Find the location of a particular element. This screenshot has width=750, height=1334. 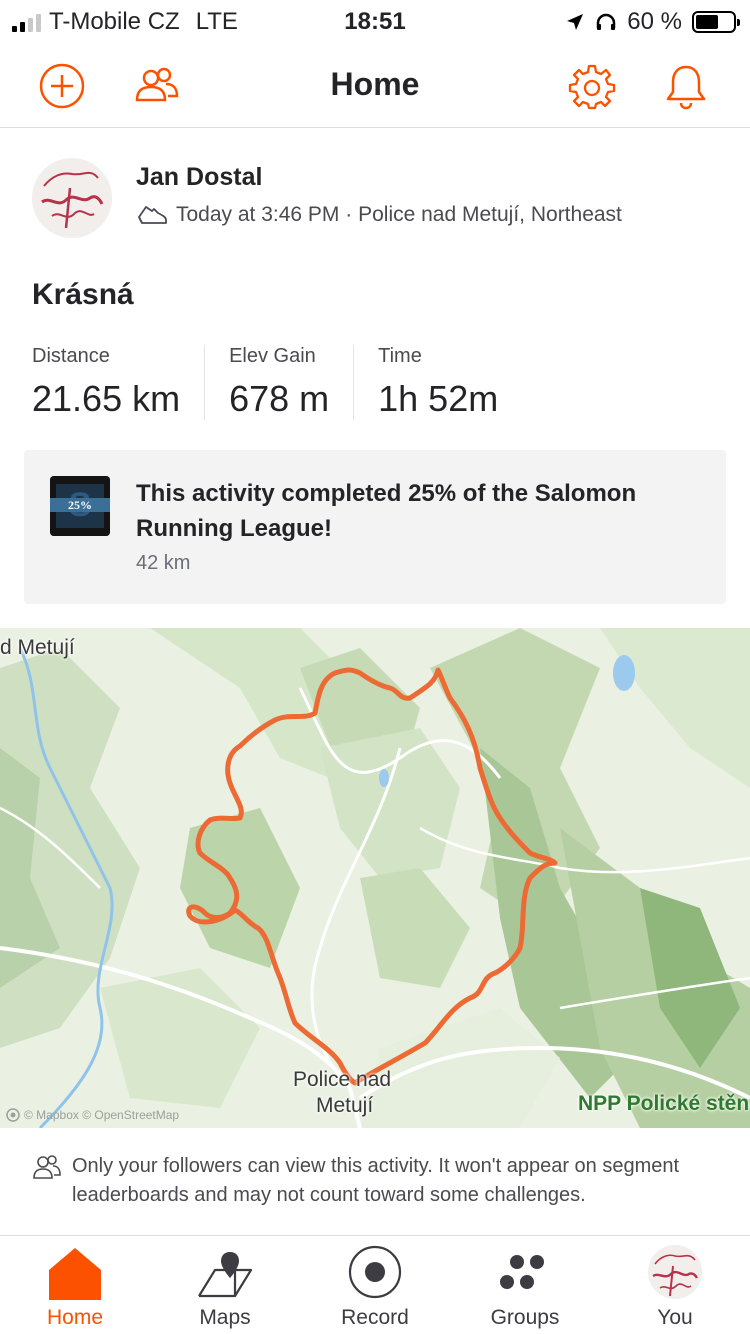

stat-label: Time is located at coordinates (400, 356).